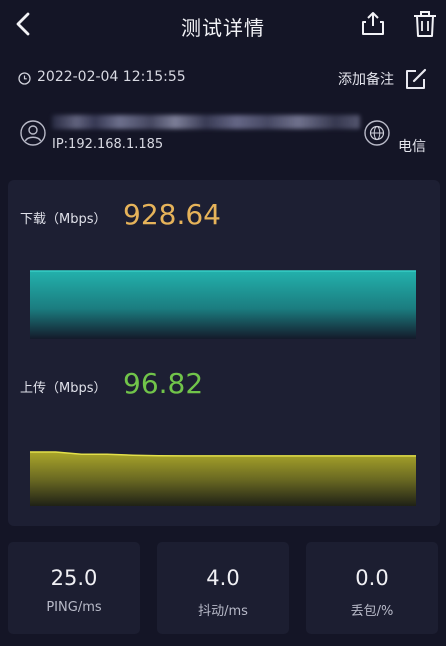 This screenshot has width=446, height=646. I want to click on globe-icon, so click(377, 133).